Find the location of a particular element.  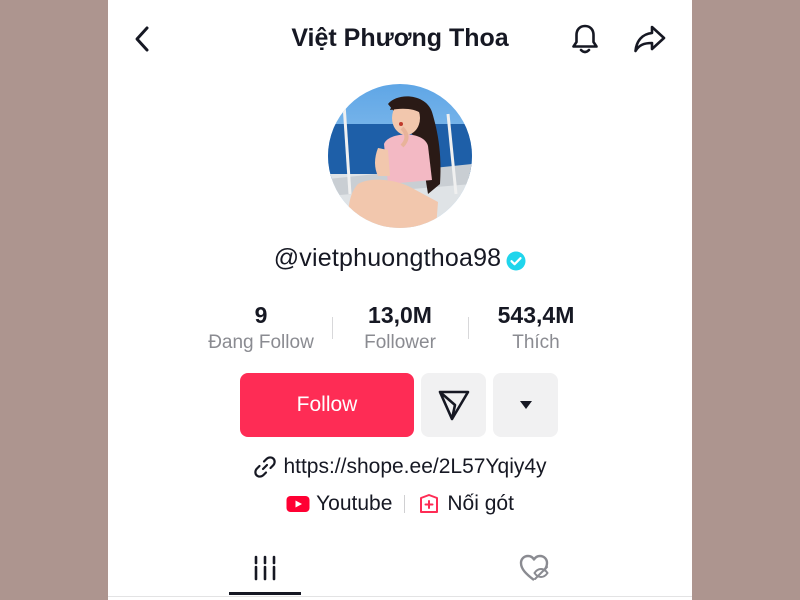

more-options-button is located at coordinates (525, 405).